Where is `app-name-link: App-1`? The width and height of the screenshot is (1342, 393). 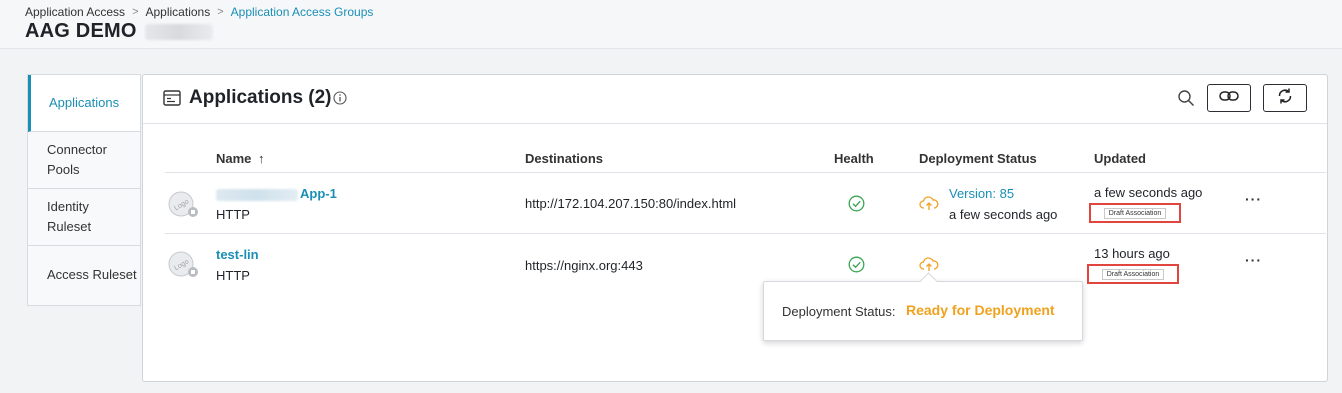 app-name-link: App-1 is located at coordinates (276, 193).